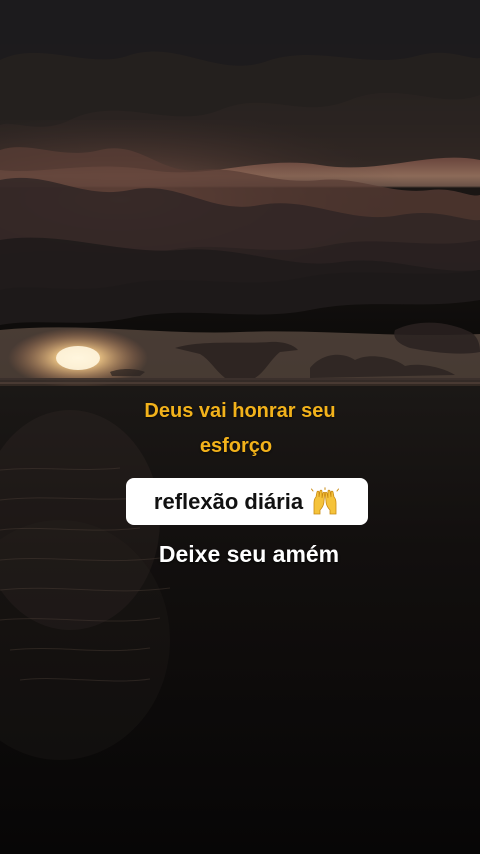 Image resolution: width=480 pixels, height=854 pixels. I want to click on headline-line-1: Deus vai honrar seu, so click(240, 411).